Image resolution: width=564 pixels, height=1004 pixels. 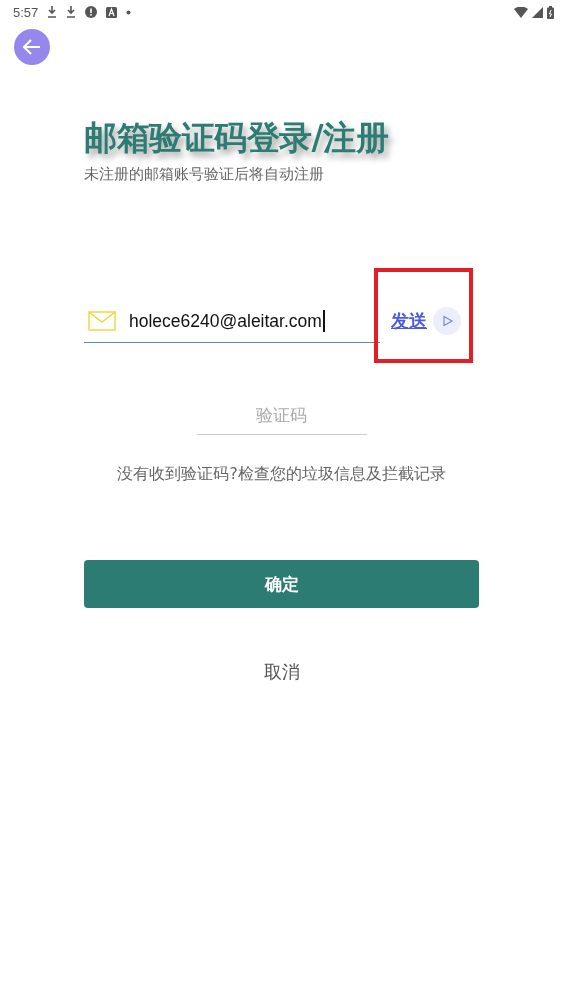 I want to click on page-title: 邮箱验证码登录/注册, so click(x=237, y=138).